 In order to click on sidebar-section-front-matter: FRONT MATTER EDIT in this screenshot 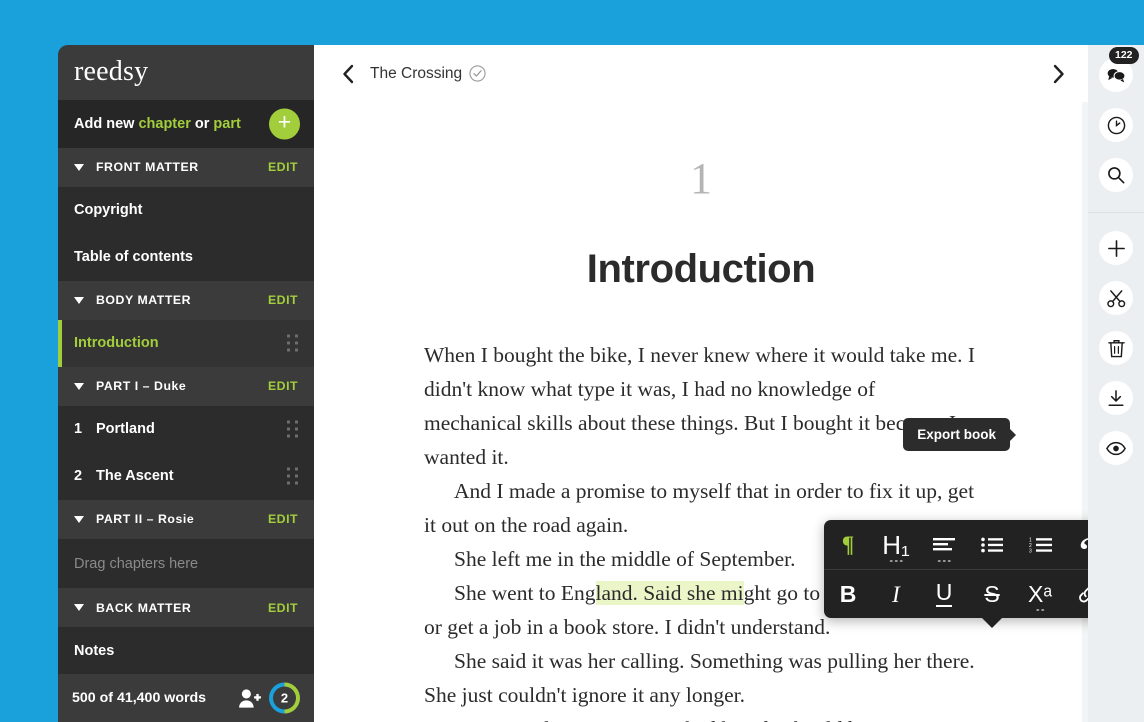, I will do `click(186, 167)`.